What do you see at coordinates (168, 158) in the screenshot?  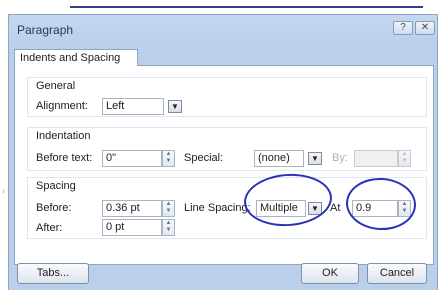 I see `before-text-spinner: ▲ ▼` at bounding box center [168, 158].